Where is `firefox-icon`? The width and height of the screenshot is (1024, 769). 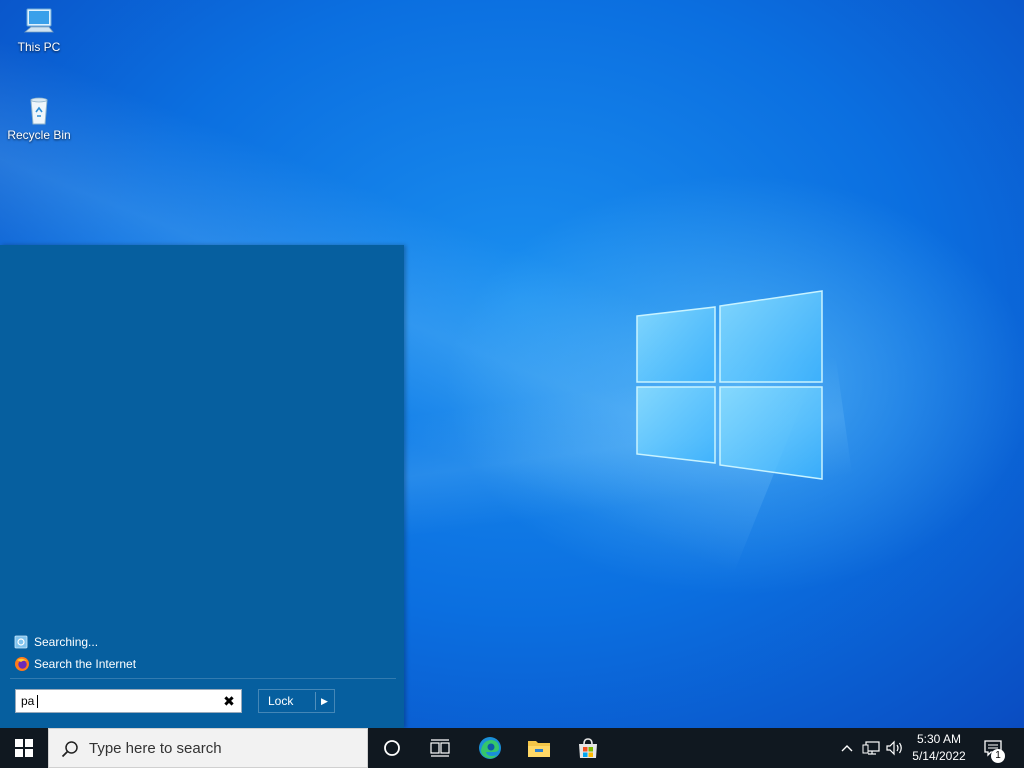 firefox-icon is located at coordinates (22, 664).